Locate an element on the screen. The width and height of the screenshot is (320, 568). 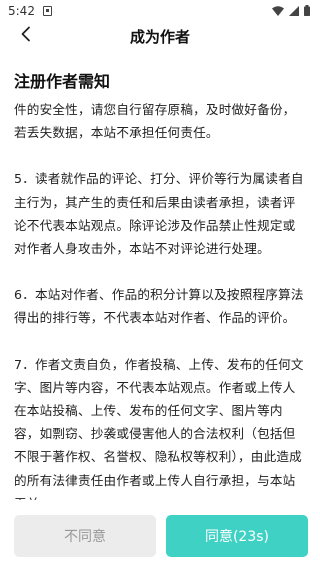
notice-paragraph: 件的安全性，请您自行留存原稿，及时做好备份，若丢失数据，本站不承担任何责任。 is located at coordinates (155, 121).